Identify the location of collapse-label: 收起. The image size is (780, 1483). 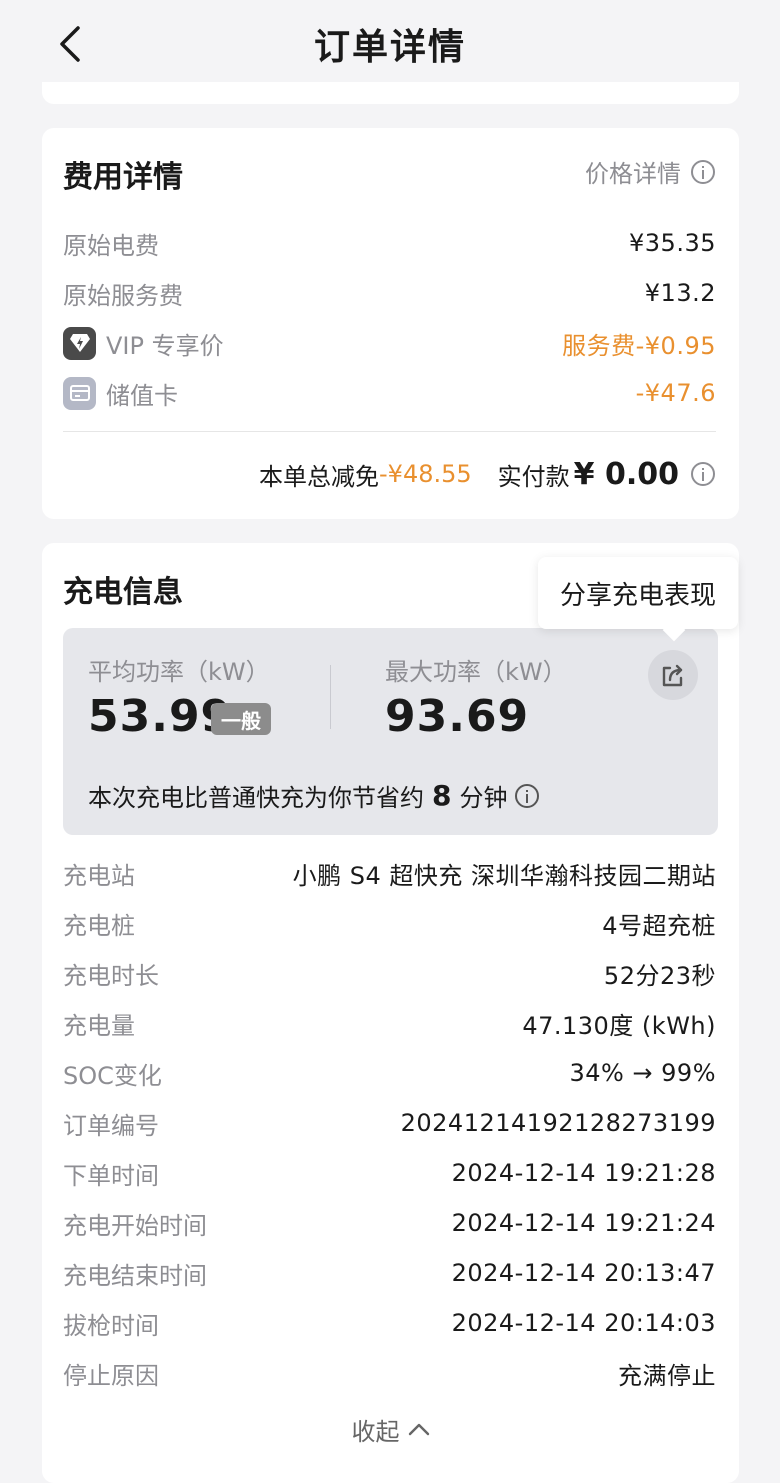
(375, 1431).